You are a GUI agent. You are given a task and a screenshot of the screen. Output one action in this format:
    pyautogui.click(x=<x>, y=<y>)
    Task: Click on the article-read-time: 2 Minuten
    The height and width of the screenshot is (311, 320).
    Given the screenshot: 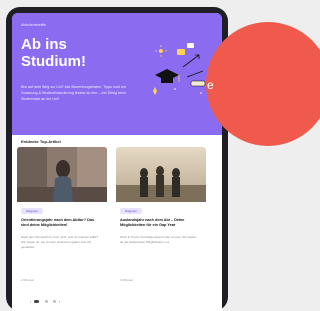 What is the action you would take?
    pyautogui.click(x=28, y=280)
    